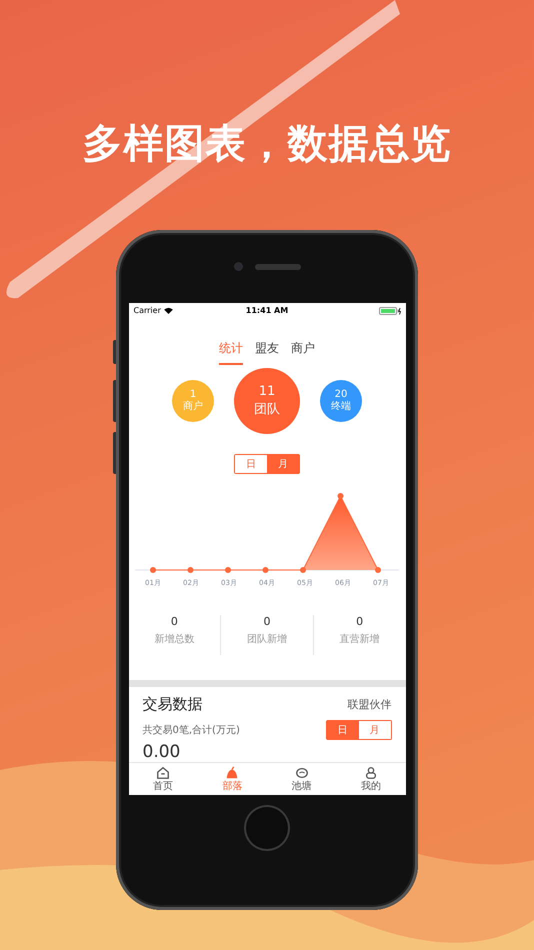 The width and height of the screenshot is (534, 950). What do you see at coordinates (341, 394) in the screenshot?
I see `summary-value: 20` at bounding box center [341, 394].